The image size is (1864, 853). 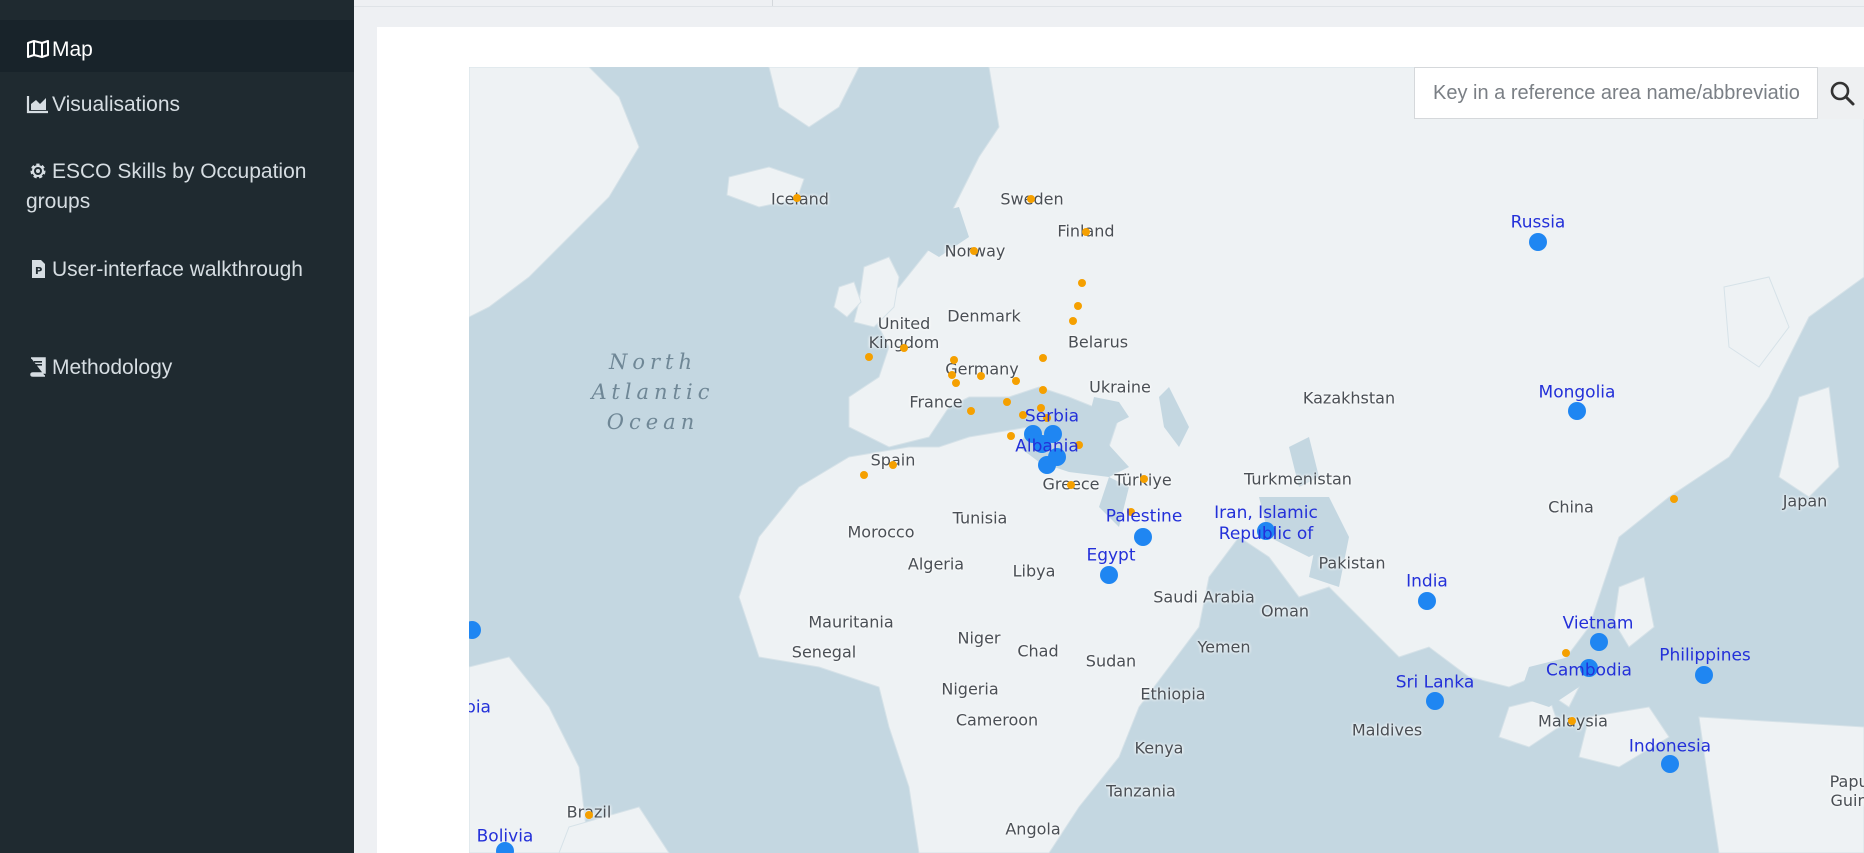 What do you see at coordinates (1846, 791) in the screenshot?
I see `country-label-papua: Papua Guine` at bounding box center [1846, 791].